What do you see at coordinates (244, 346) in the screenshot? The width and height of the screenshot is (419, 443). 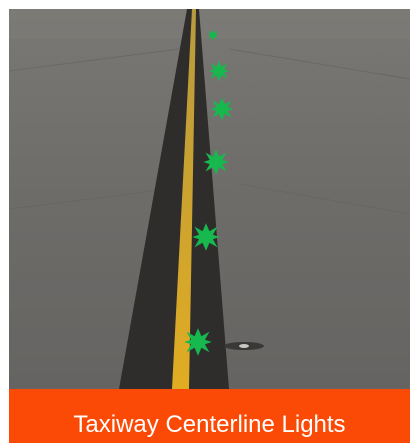 I see `in-pavement-light-fixture-icon` at bounding box center [244, 346].